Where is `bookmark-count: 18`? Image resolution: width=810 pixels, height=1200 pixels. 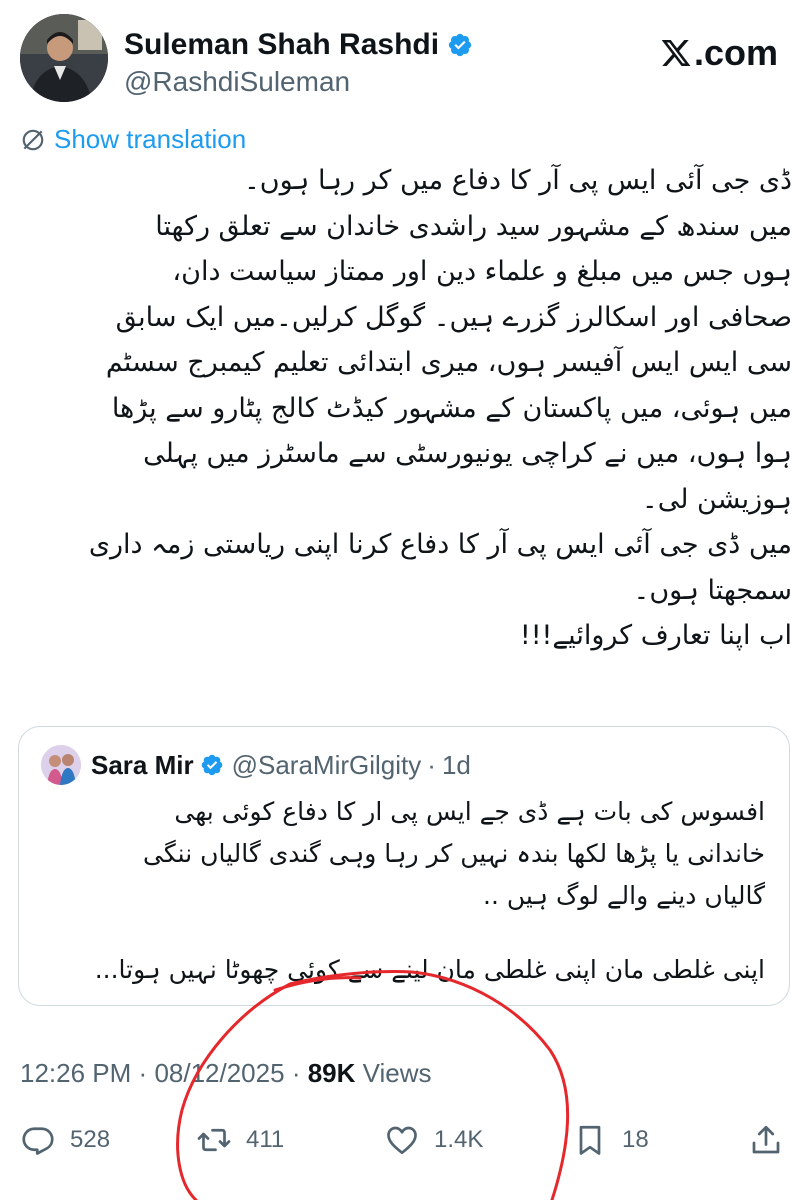
bookmark-count: 18 is located at coordinates (635, 1139).